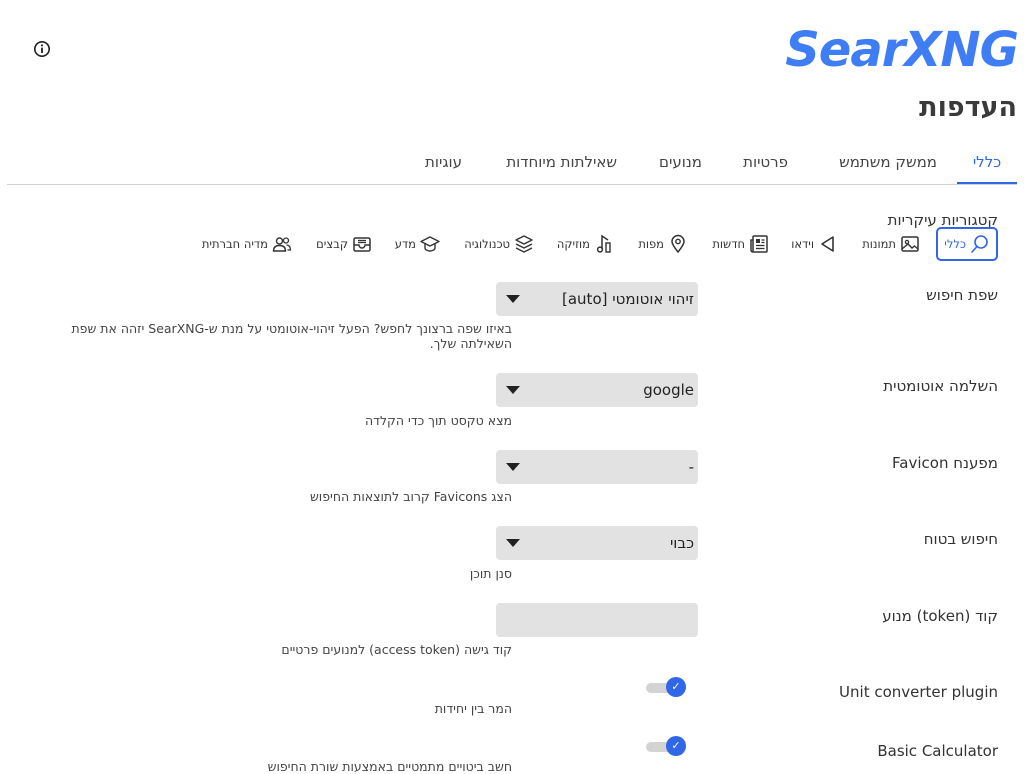 Image resolution: width=1024 pixels, height=774 pixels. Describe the element at coordinates (940, 386) in the screenshot. I see `autocomplete-label: השלמה אוטומטית` at that location.